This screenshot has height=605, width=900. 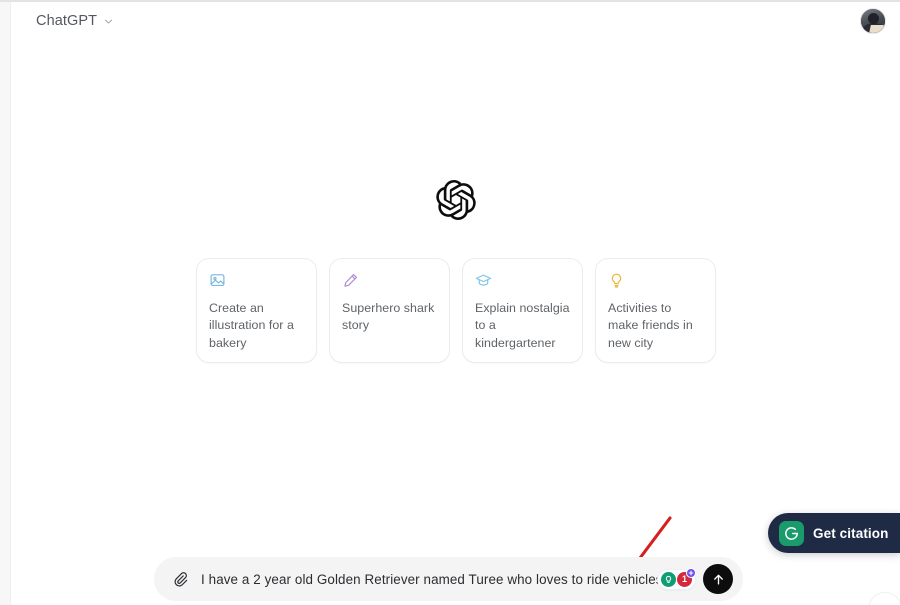 I want to click on grammarly-g-icon, so click(x=791, y=533).